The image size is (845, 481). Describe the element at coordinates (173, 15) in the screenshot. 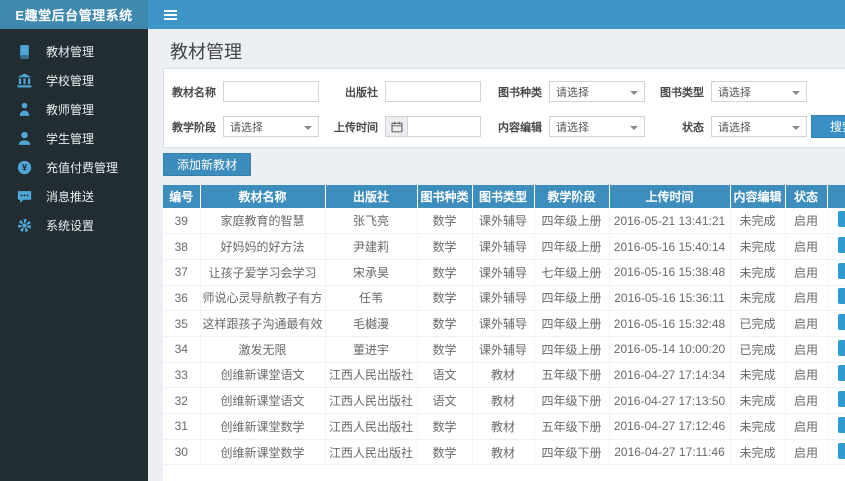

I see `sidebar-toggle-icon` at that location.